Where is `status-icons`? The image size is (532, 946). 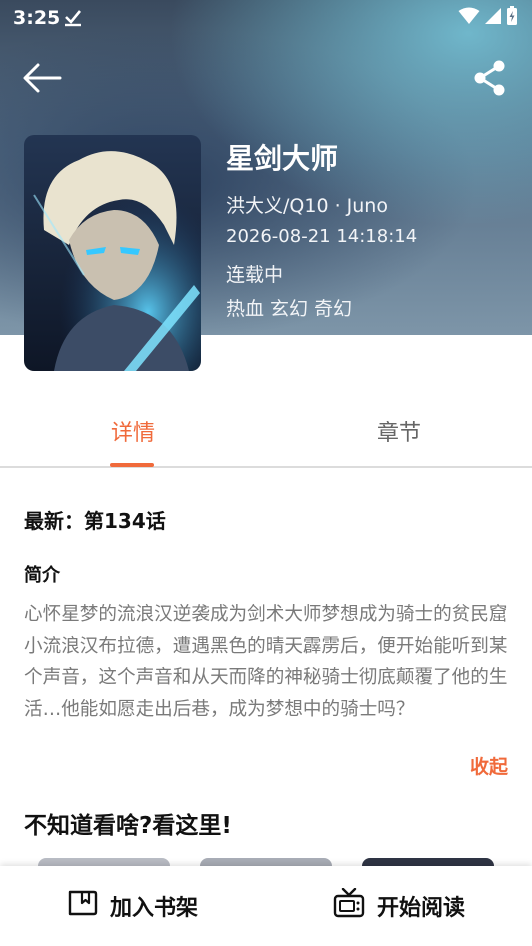 status-icons is located at coordinates (488, 18).